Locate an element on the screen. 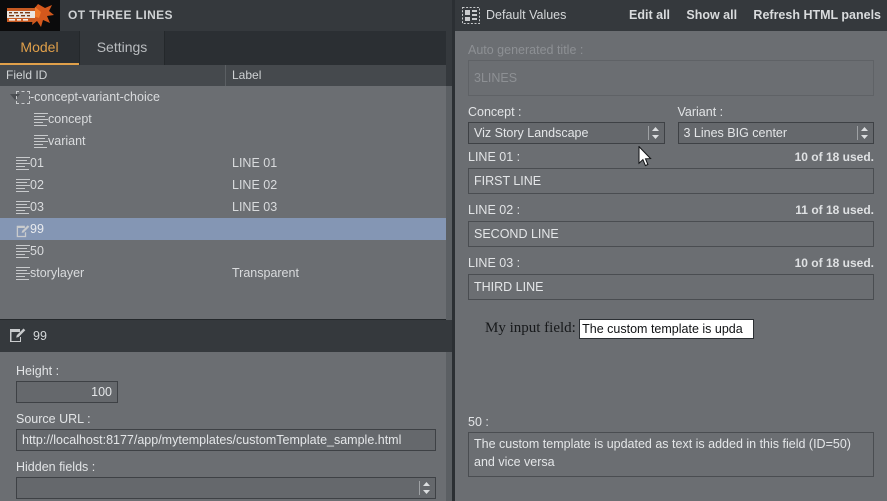 The height and width of the screenshot is (501, 887). height-input is located at coordinates (67, 392).